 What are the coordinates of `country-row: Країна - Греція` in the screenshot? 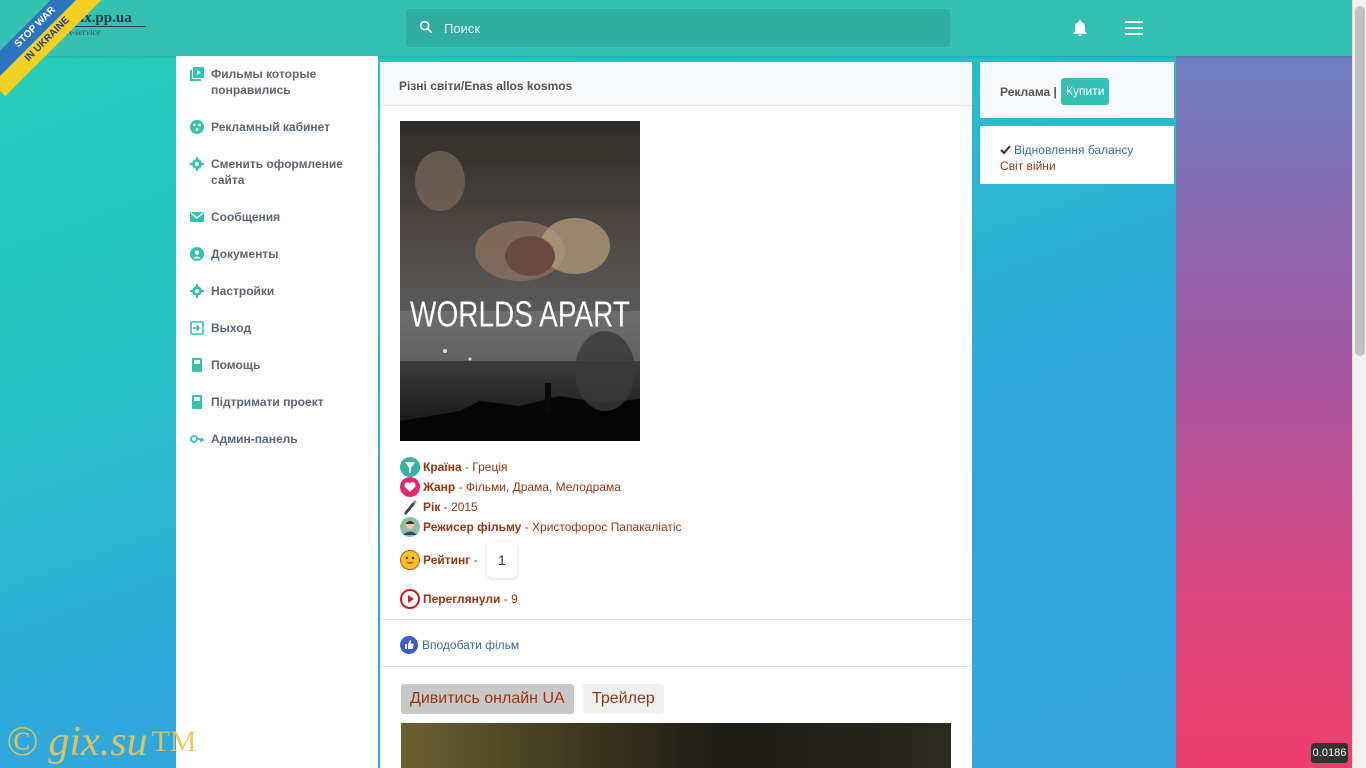 It's located at (454, 467).